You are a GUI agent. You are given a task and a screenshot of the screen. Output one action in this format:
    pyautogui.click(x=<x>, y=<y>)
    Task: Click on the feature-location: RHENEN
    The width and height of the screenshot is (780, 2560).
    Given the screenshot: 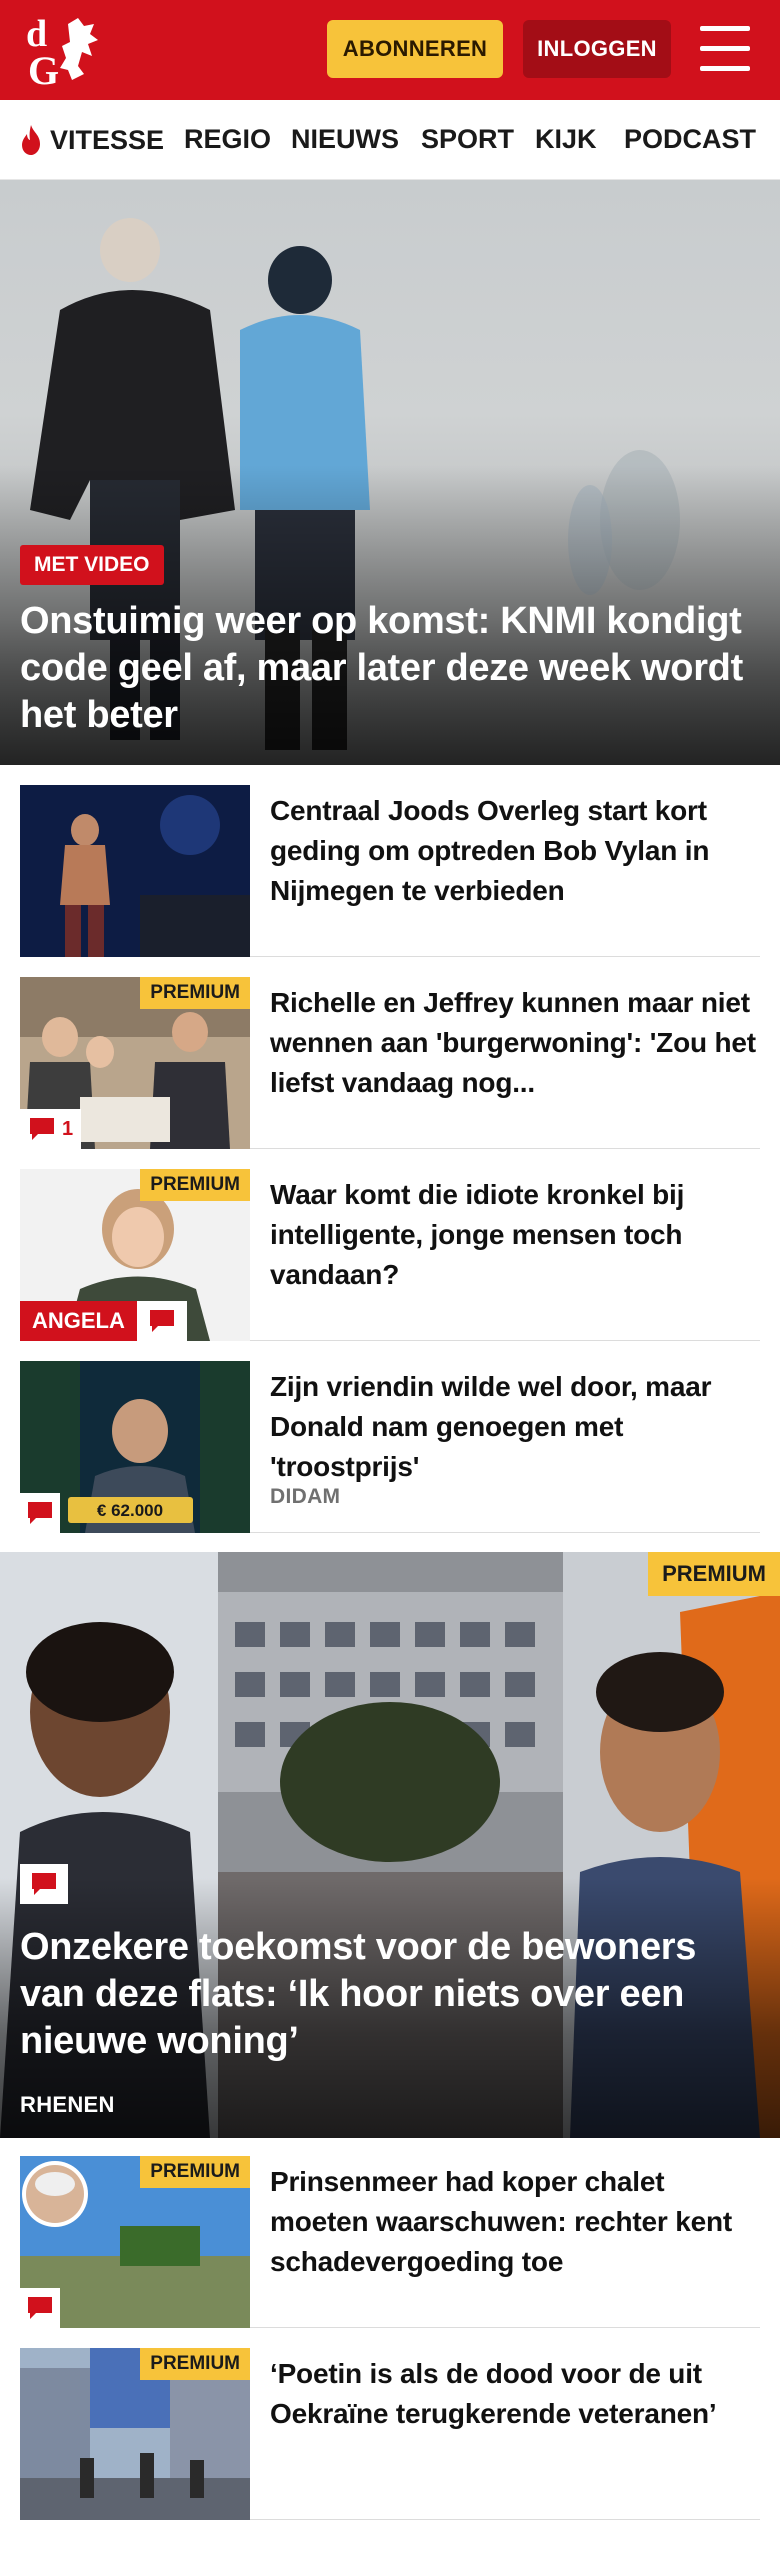 What is the action you would take?
    pyautogui.click(x=67, y=2104)
    